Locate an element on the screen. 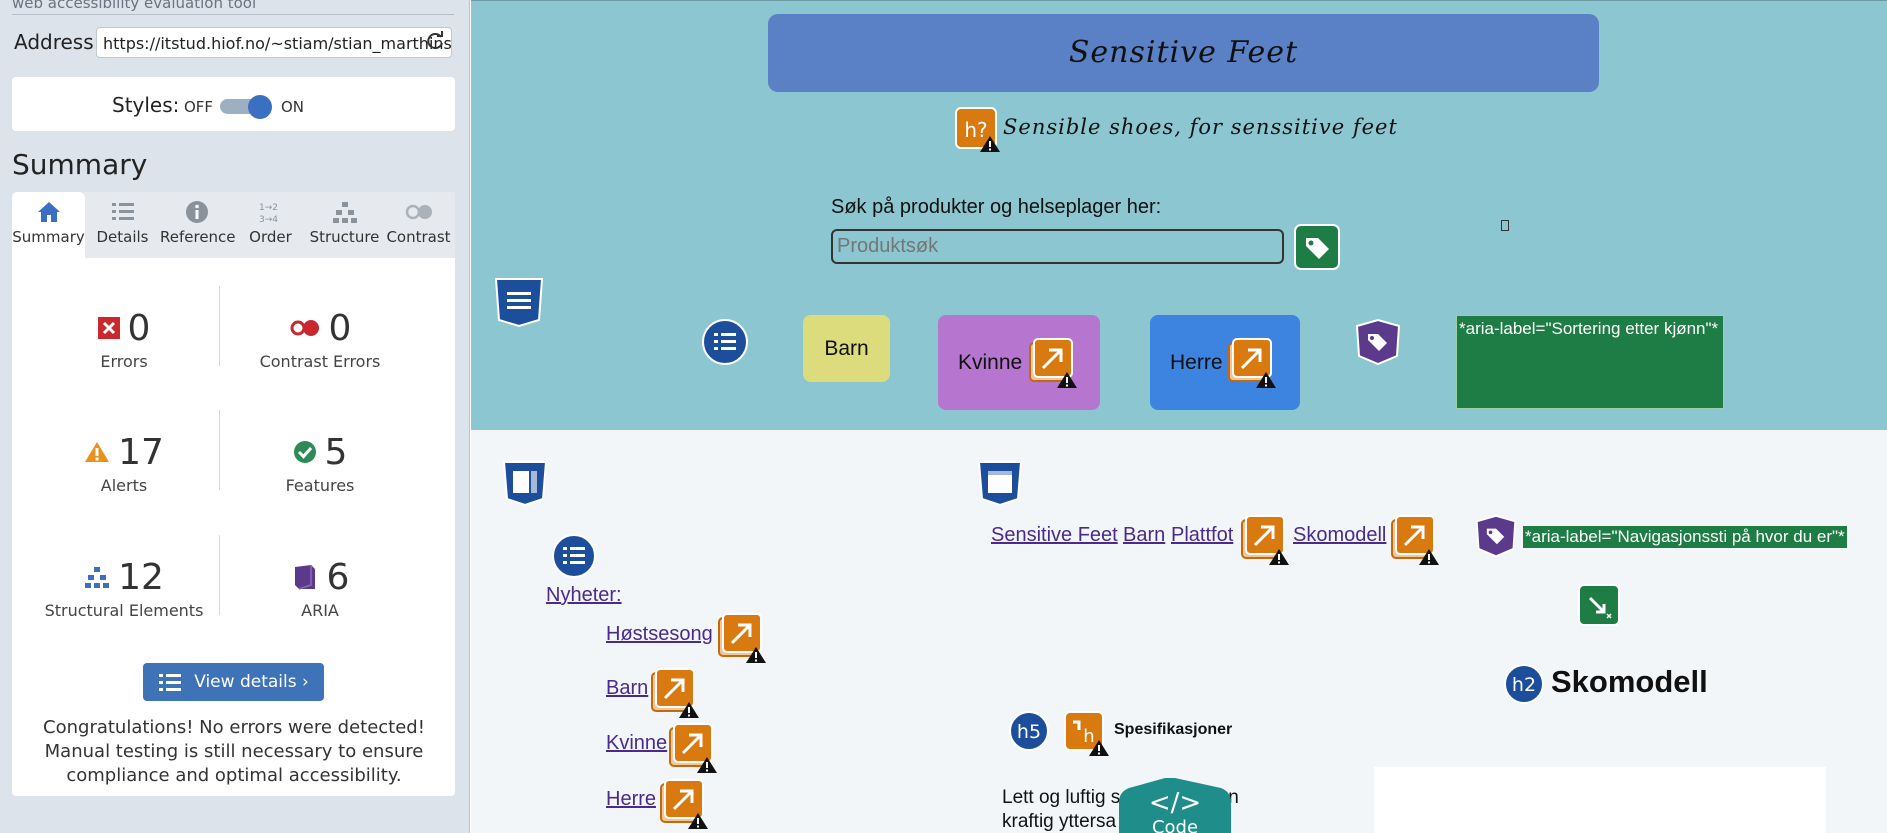  alert-icon is located at coordinates (97, 452).